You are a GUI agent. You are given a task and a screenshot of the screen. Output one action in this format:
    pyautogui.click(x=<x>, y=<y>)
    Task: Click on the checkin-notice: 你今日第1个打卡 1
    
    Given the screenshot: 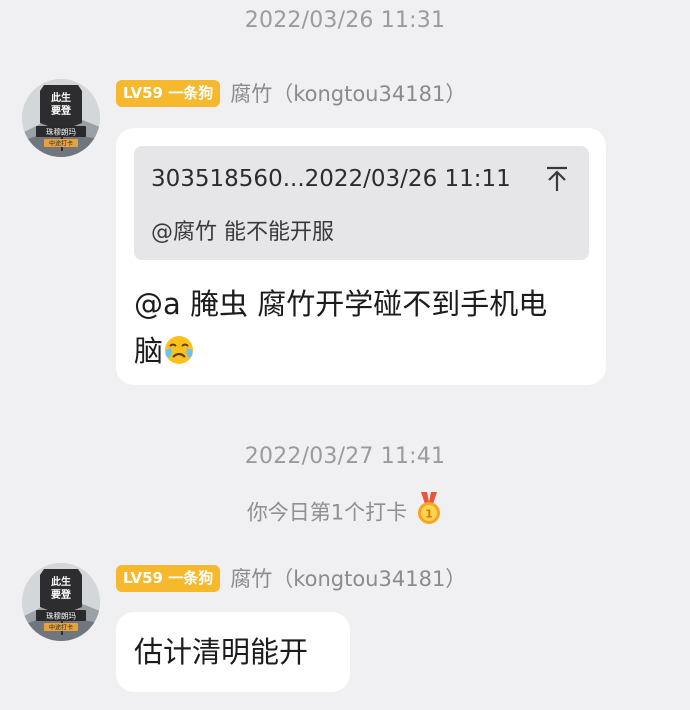 What is the action you would take?
    pyautogui.click(x=345, y=511)
    